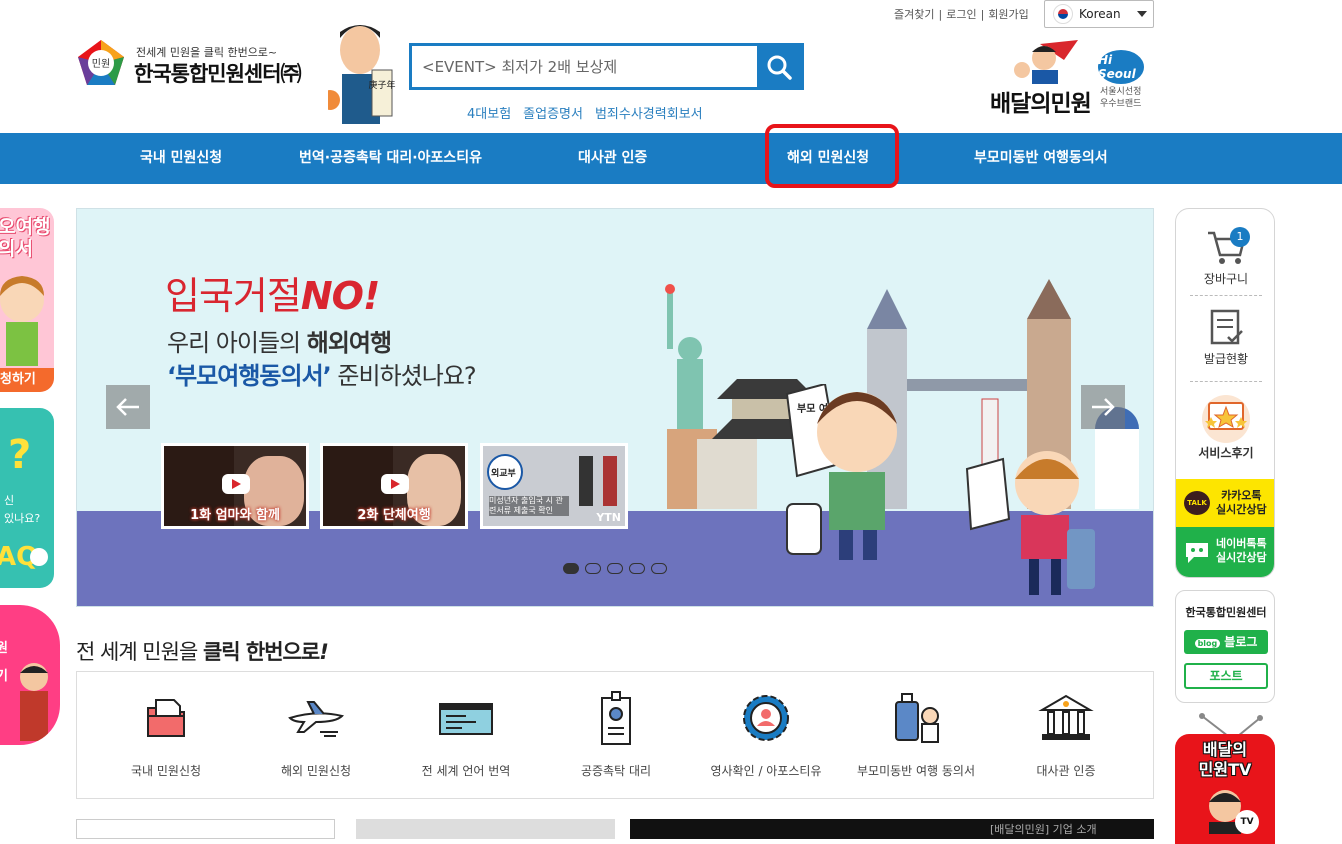 This screenshot has width=1342, height=844. I want to click on favorites-link: 즐겨찾기, so click(914, 14).